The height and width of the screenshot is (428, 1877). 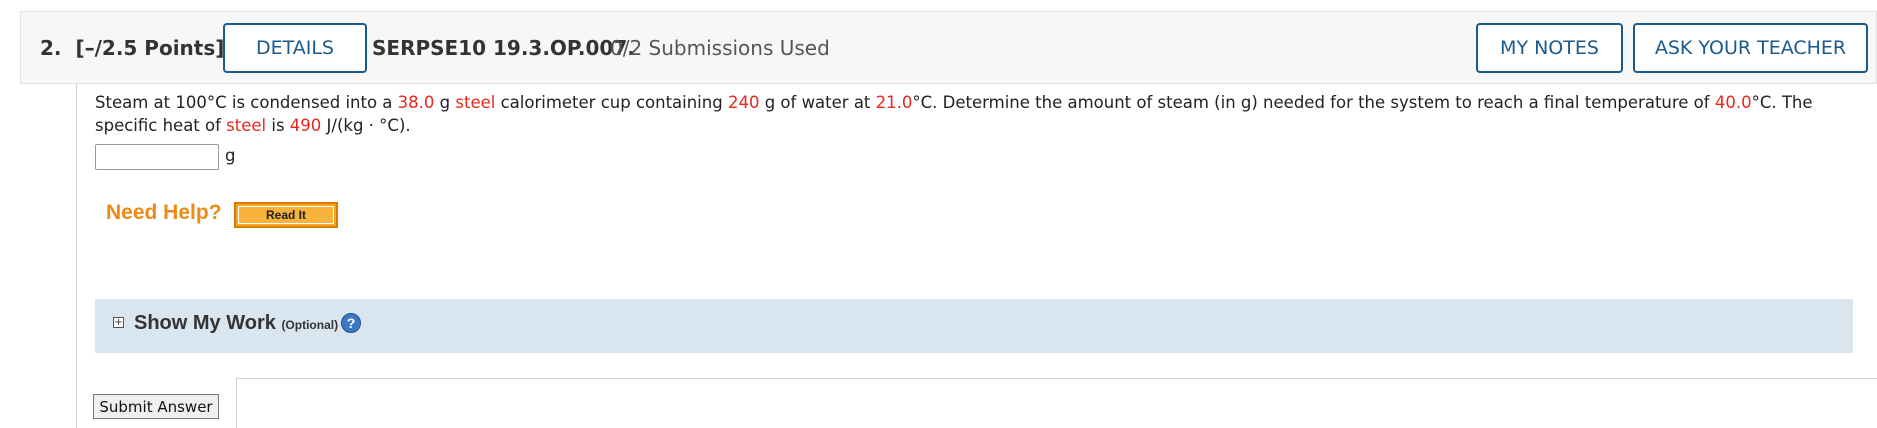 I want to click on expand-icon: +, so click(x=118, y=322).